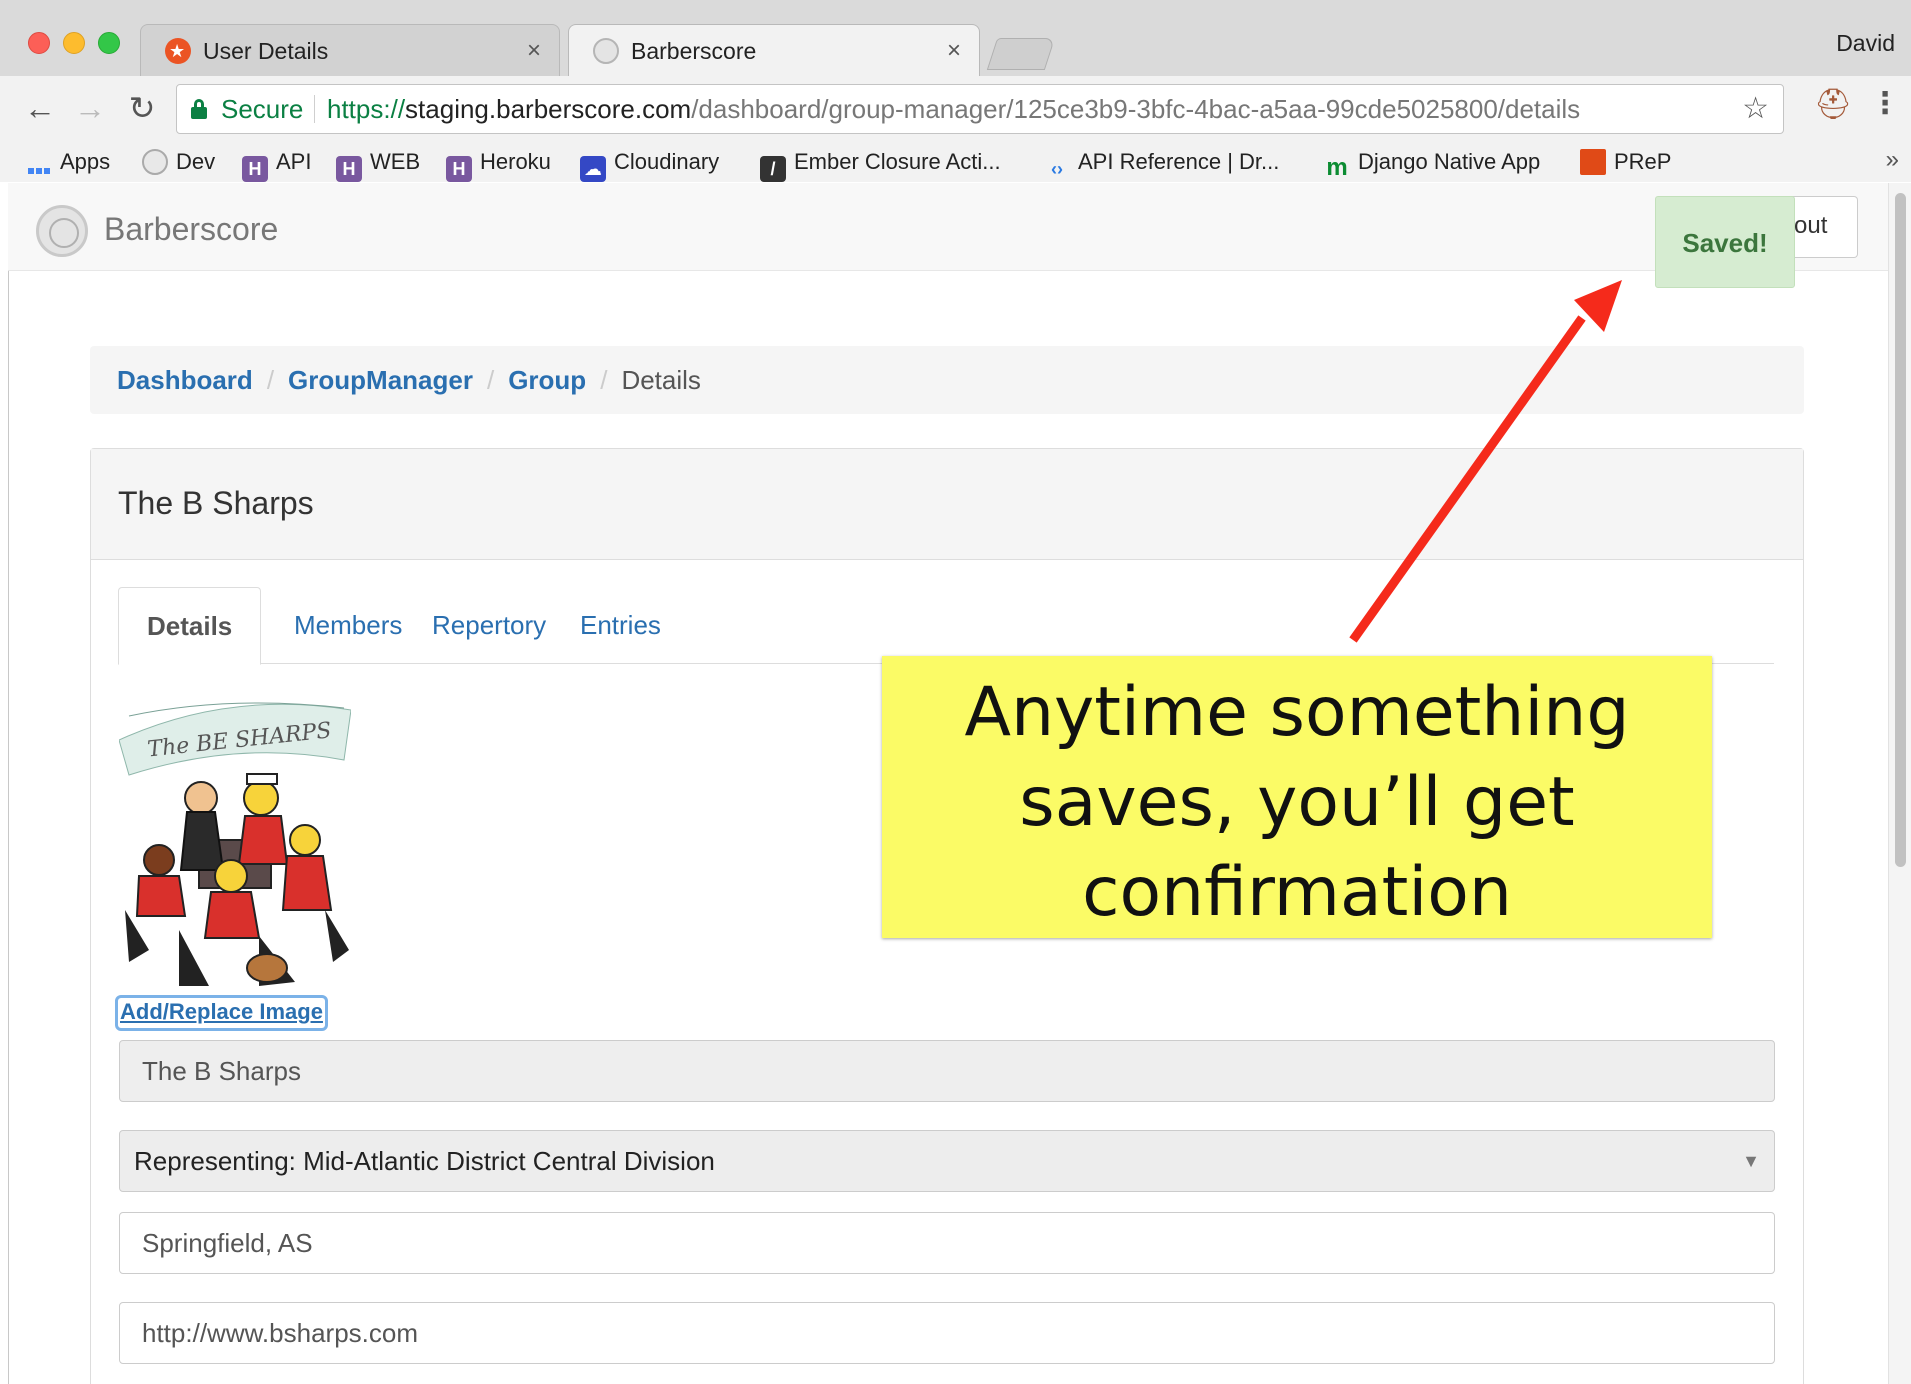 The height and width of the screenshot is (1384, 1911). What do you see at coordinates (774, 50) in the screenshot?
I see `browser-tab-barberscore: Barberscore ×` at bounding box center [774, 50].